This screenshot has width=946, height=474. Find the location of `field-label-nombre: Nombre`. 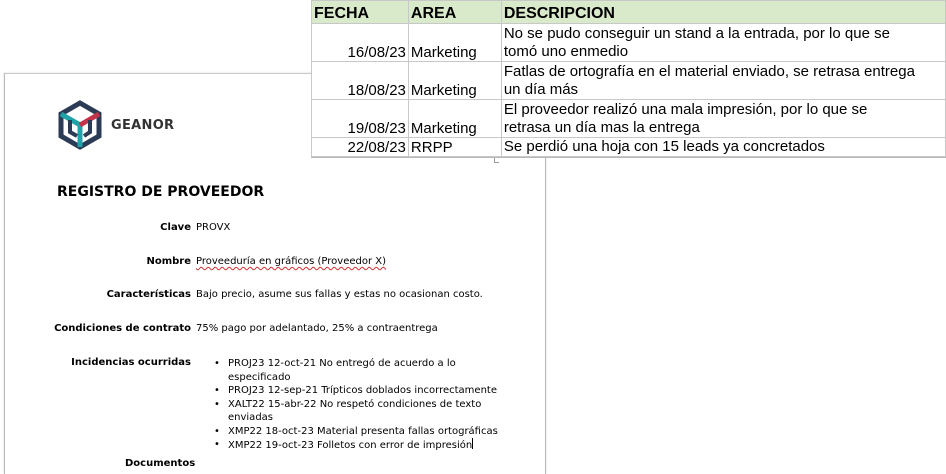

field-label-nombre: Nombre is located at coordinates (168, 261).